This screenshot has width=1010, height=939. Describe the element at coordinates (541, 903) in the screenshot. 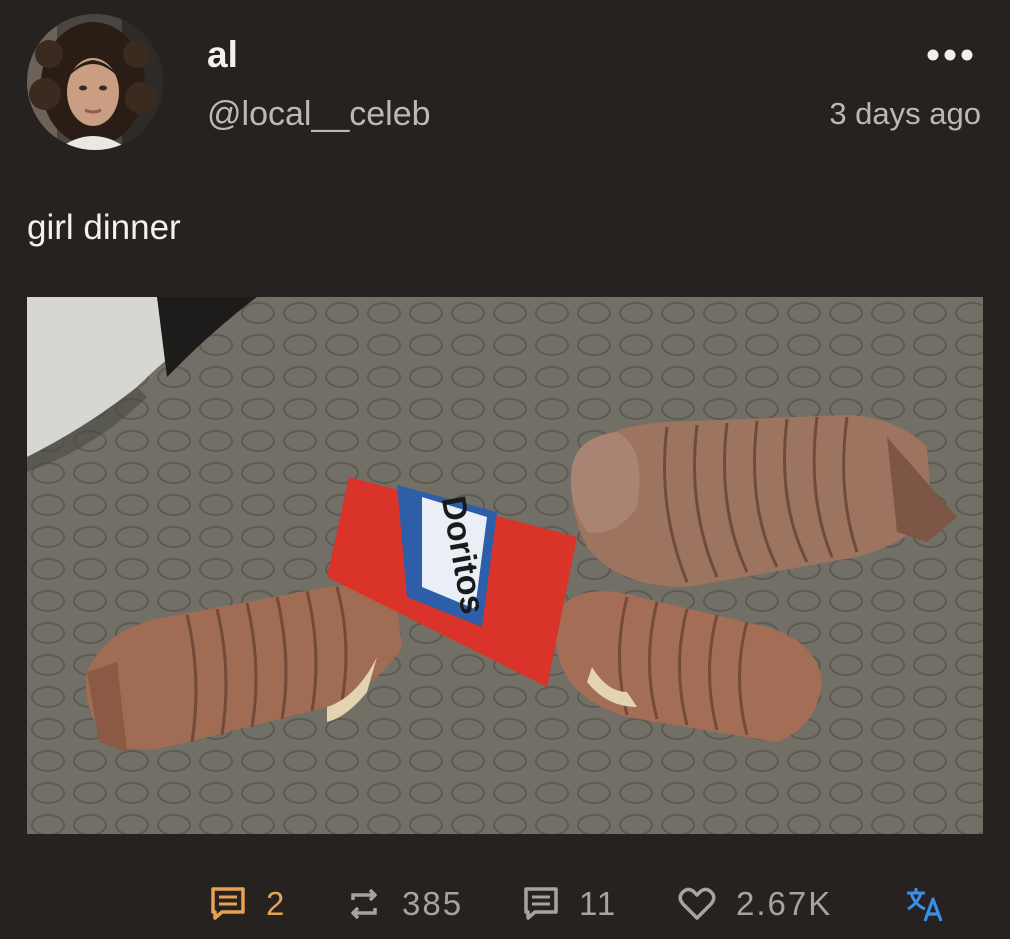

I see `comment-icon` at that location.